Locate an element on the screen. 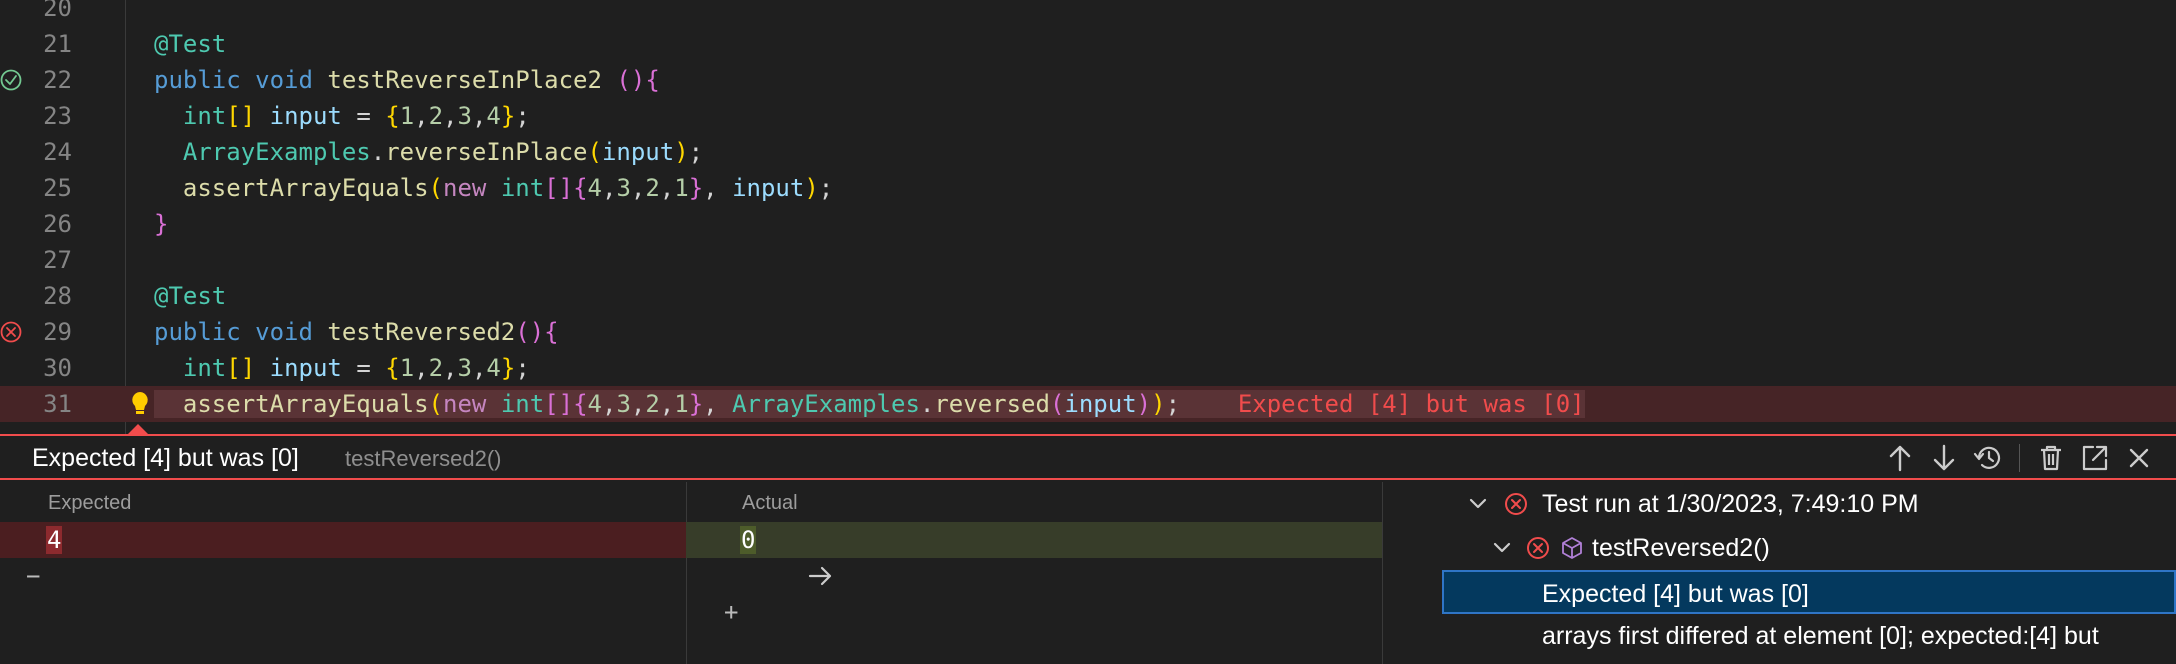  expected-label: Expected is located at coordinates (90, 503).